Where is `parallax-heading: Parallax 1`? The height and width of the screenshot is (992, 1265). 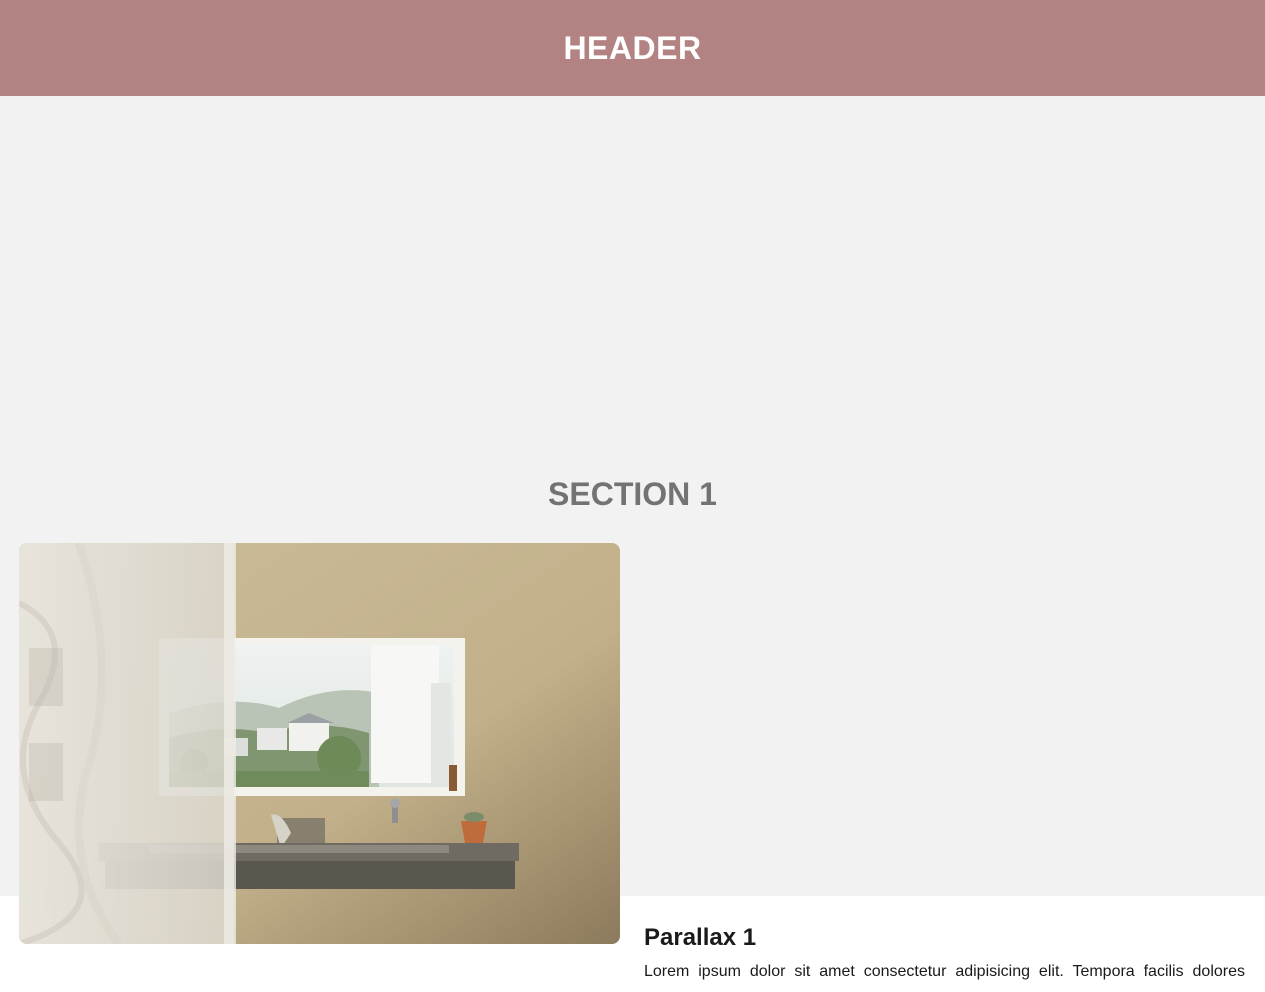 parallax-heading: Parallax 1 is located at coordinates (700, 937).